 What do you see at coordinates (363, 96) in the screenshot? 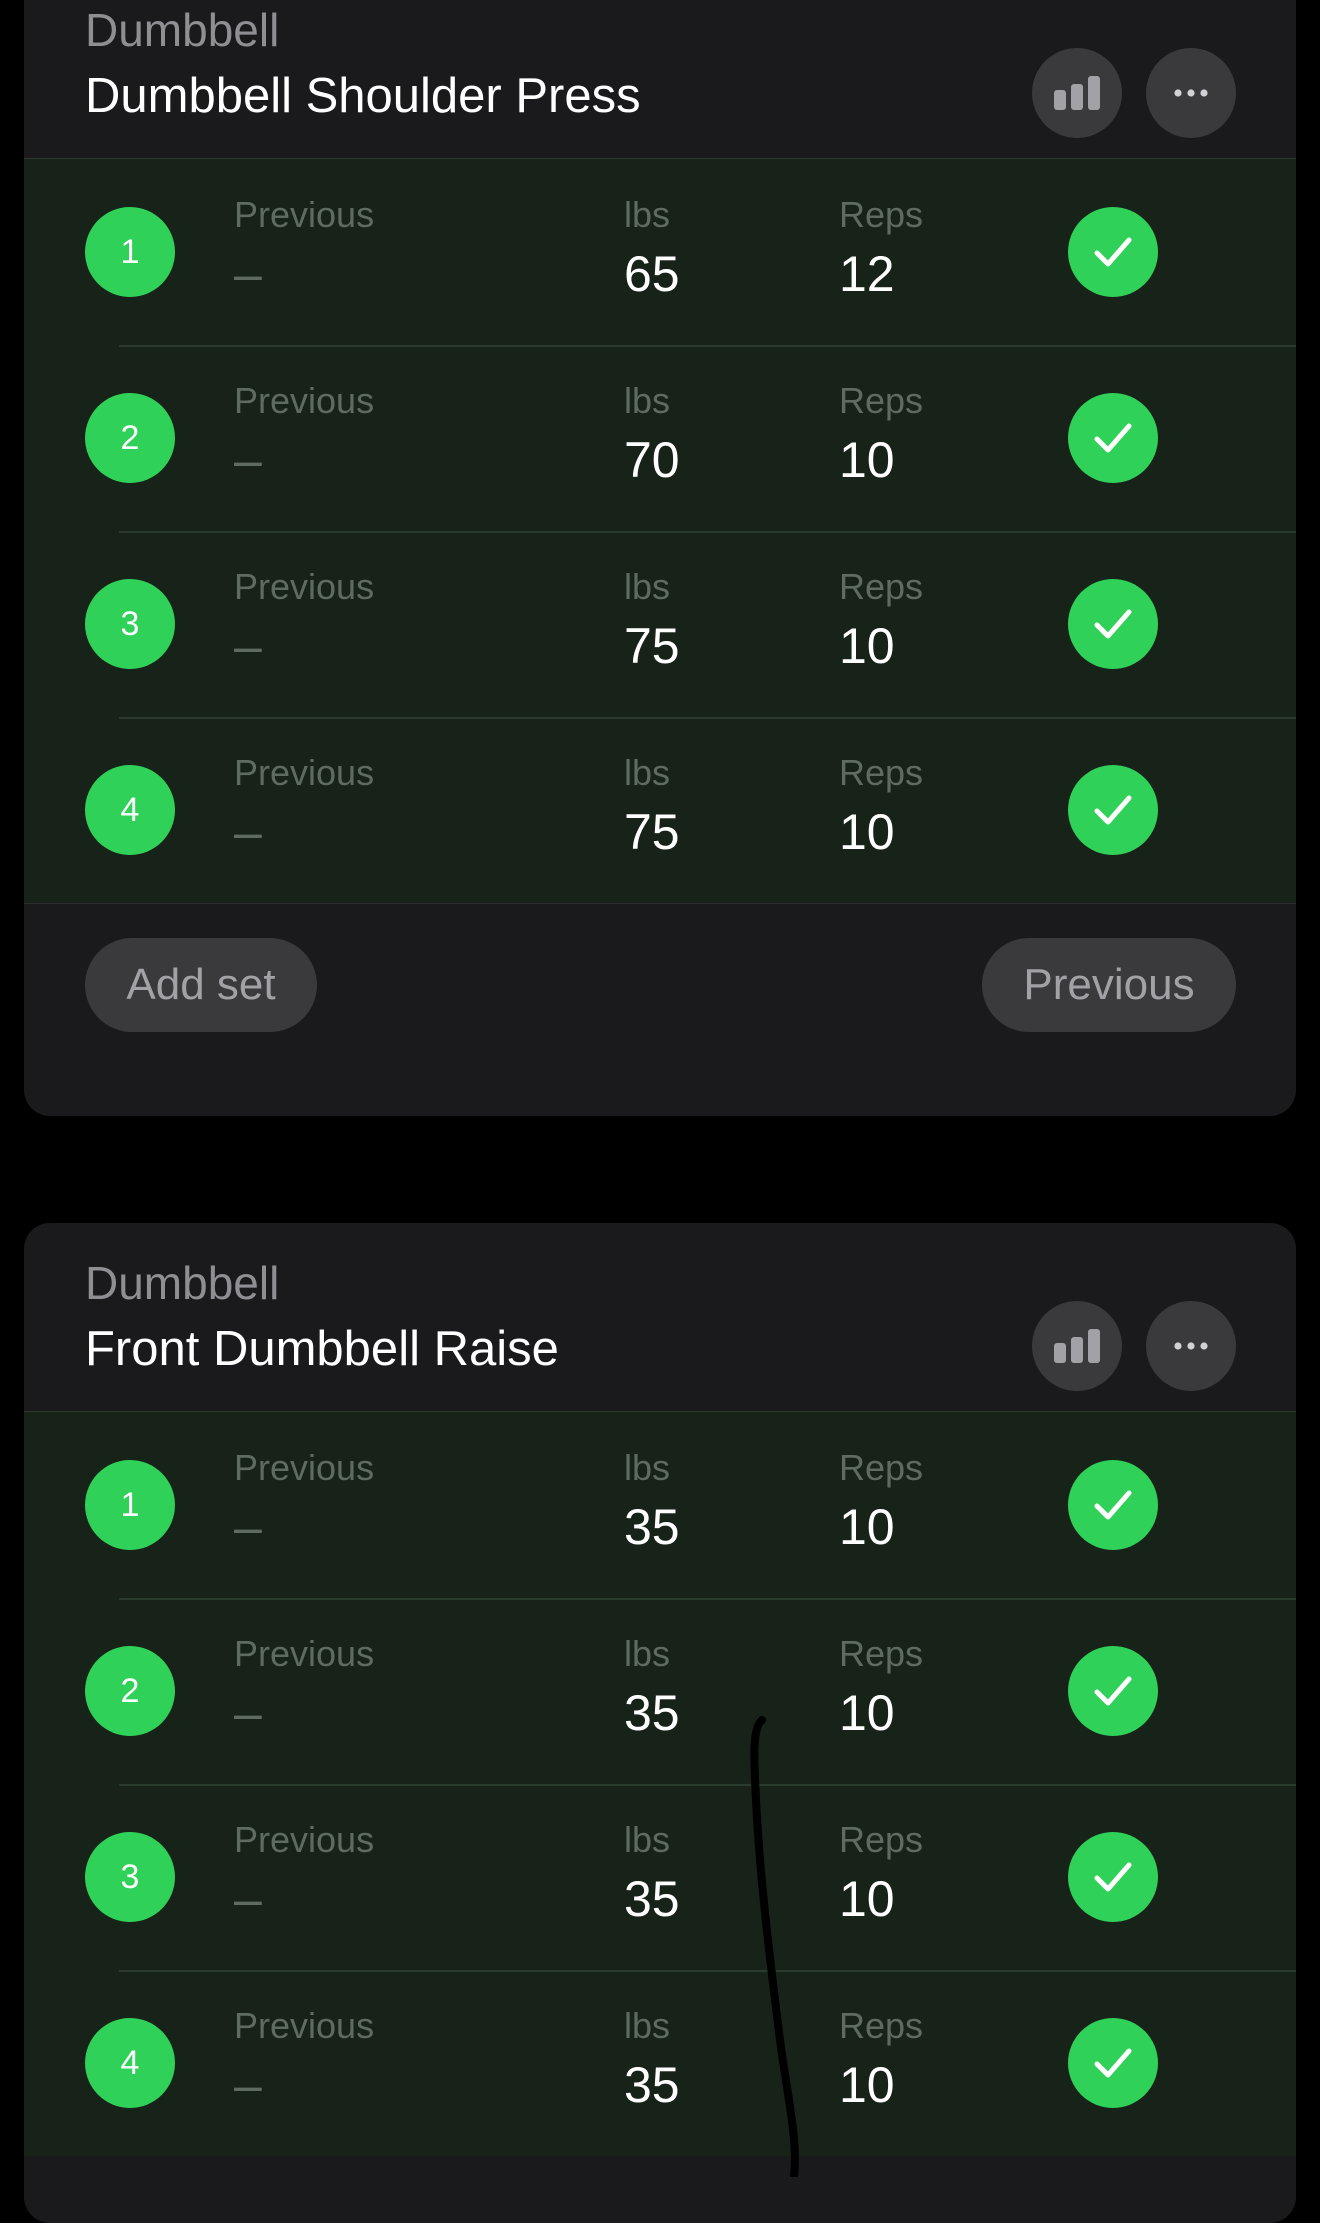
I see `exercise-title: Dumbbell Shoulder Press` at bounding box center [363, 96].